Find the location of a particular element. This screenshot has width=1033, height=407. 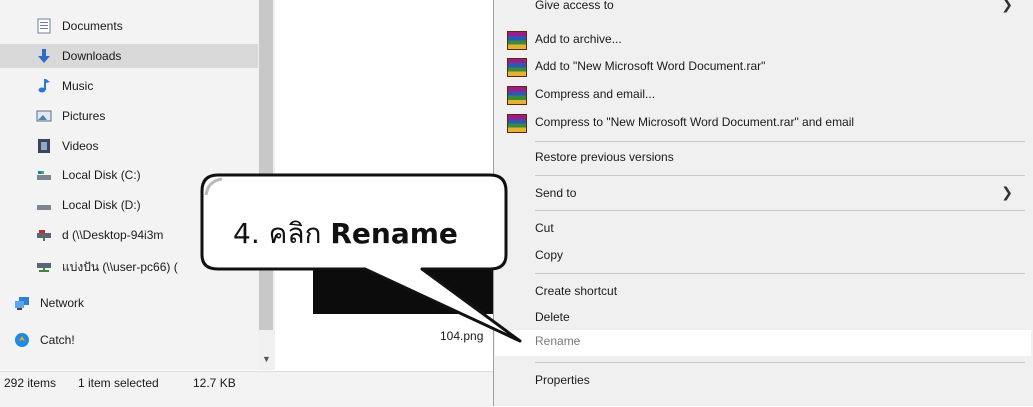

nav-label: Documents is located at coordinates (92, 26).